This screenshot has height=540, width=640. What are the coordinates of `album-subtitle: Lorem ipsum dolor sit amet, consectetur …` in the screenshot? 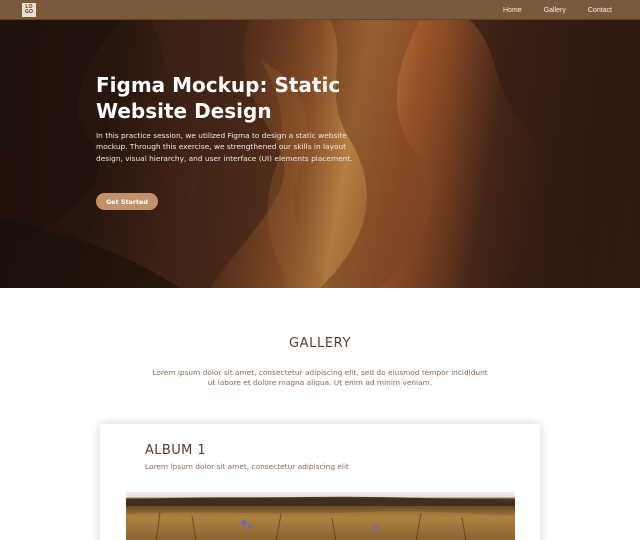 It's located at (247, 466).